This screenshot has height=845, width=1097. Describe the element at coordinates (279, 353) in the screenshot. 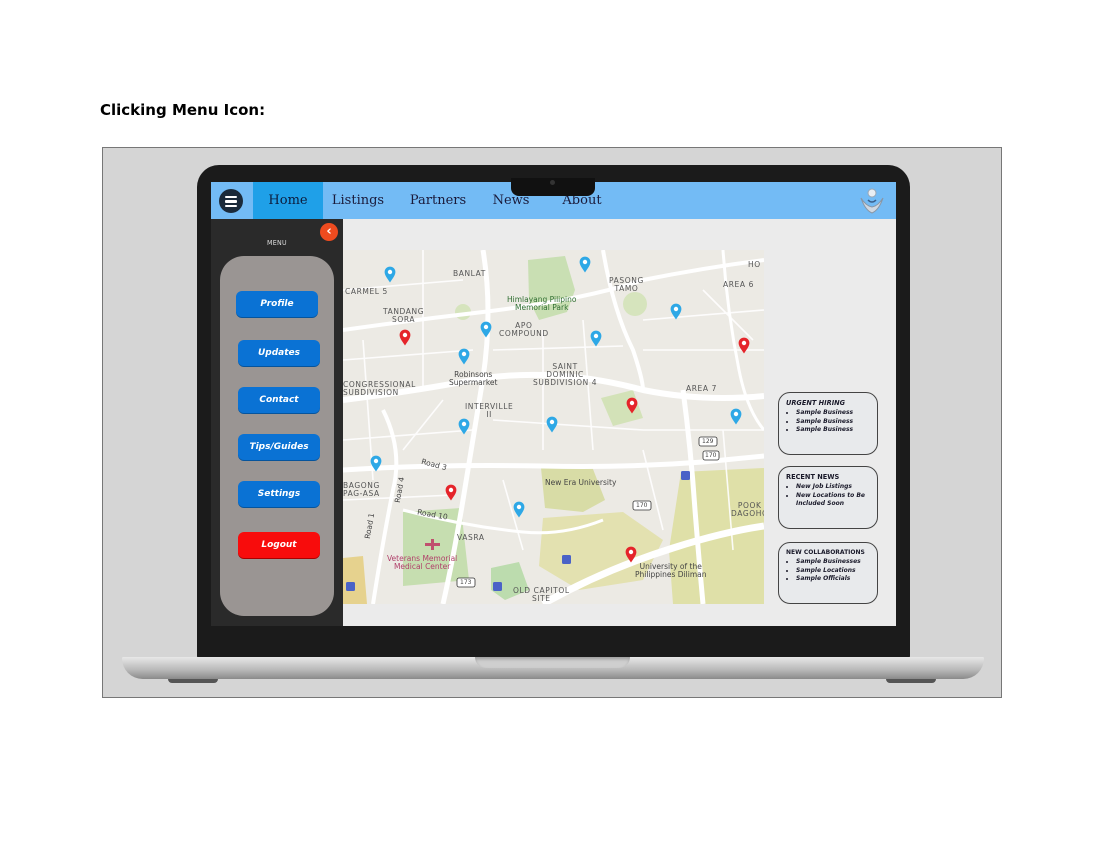

I see `updates-button: Updates` at that location.